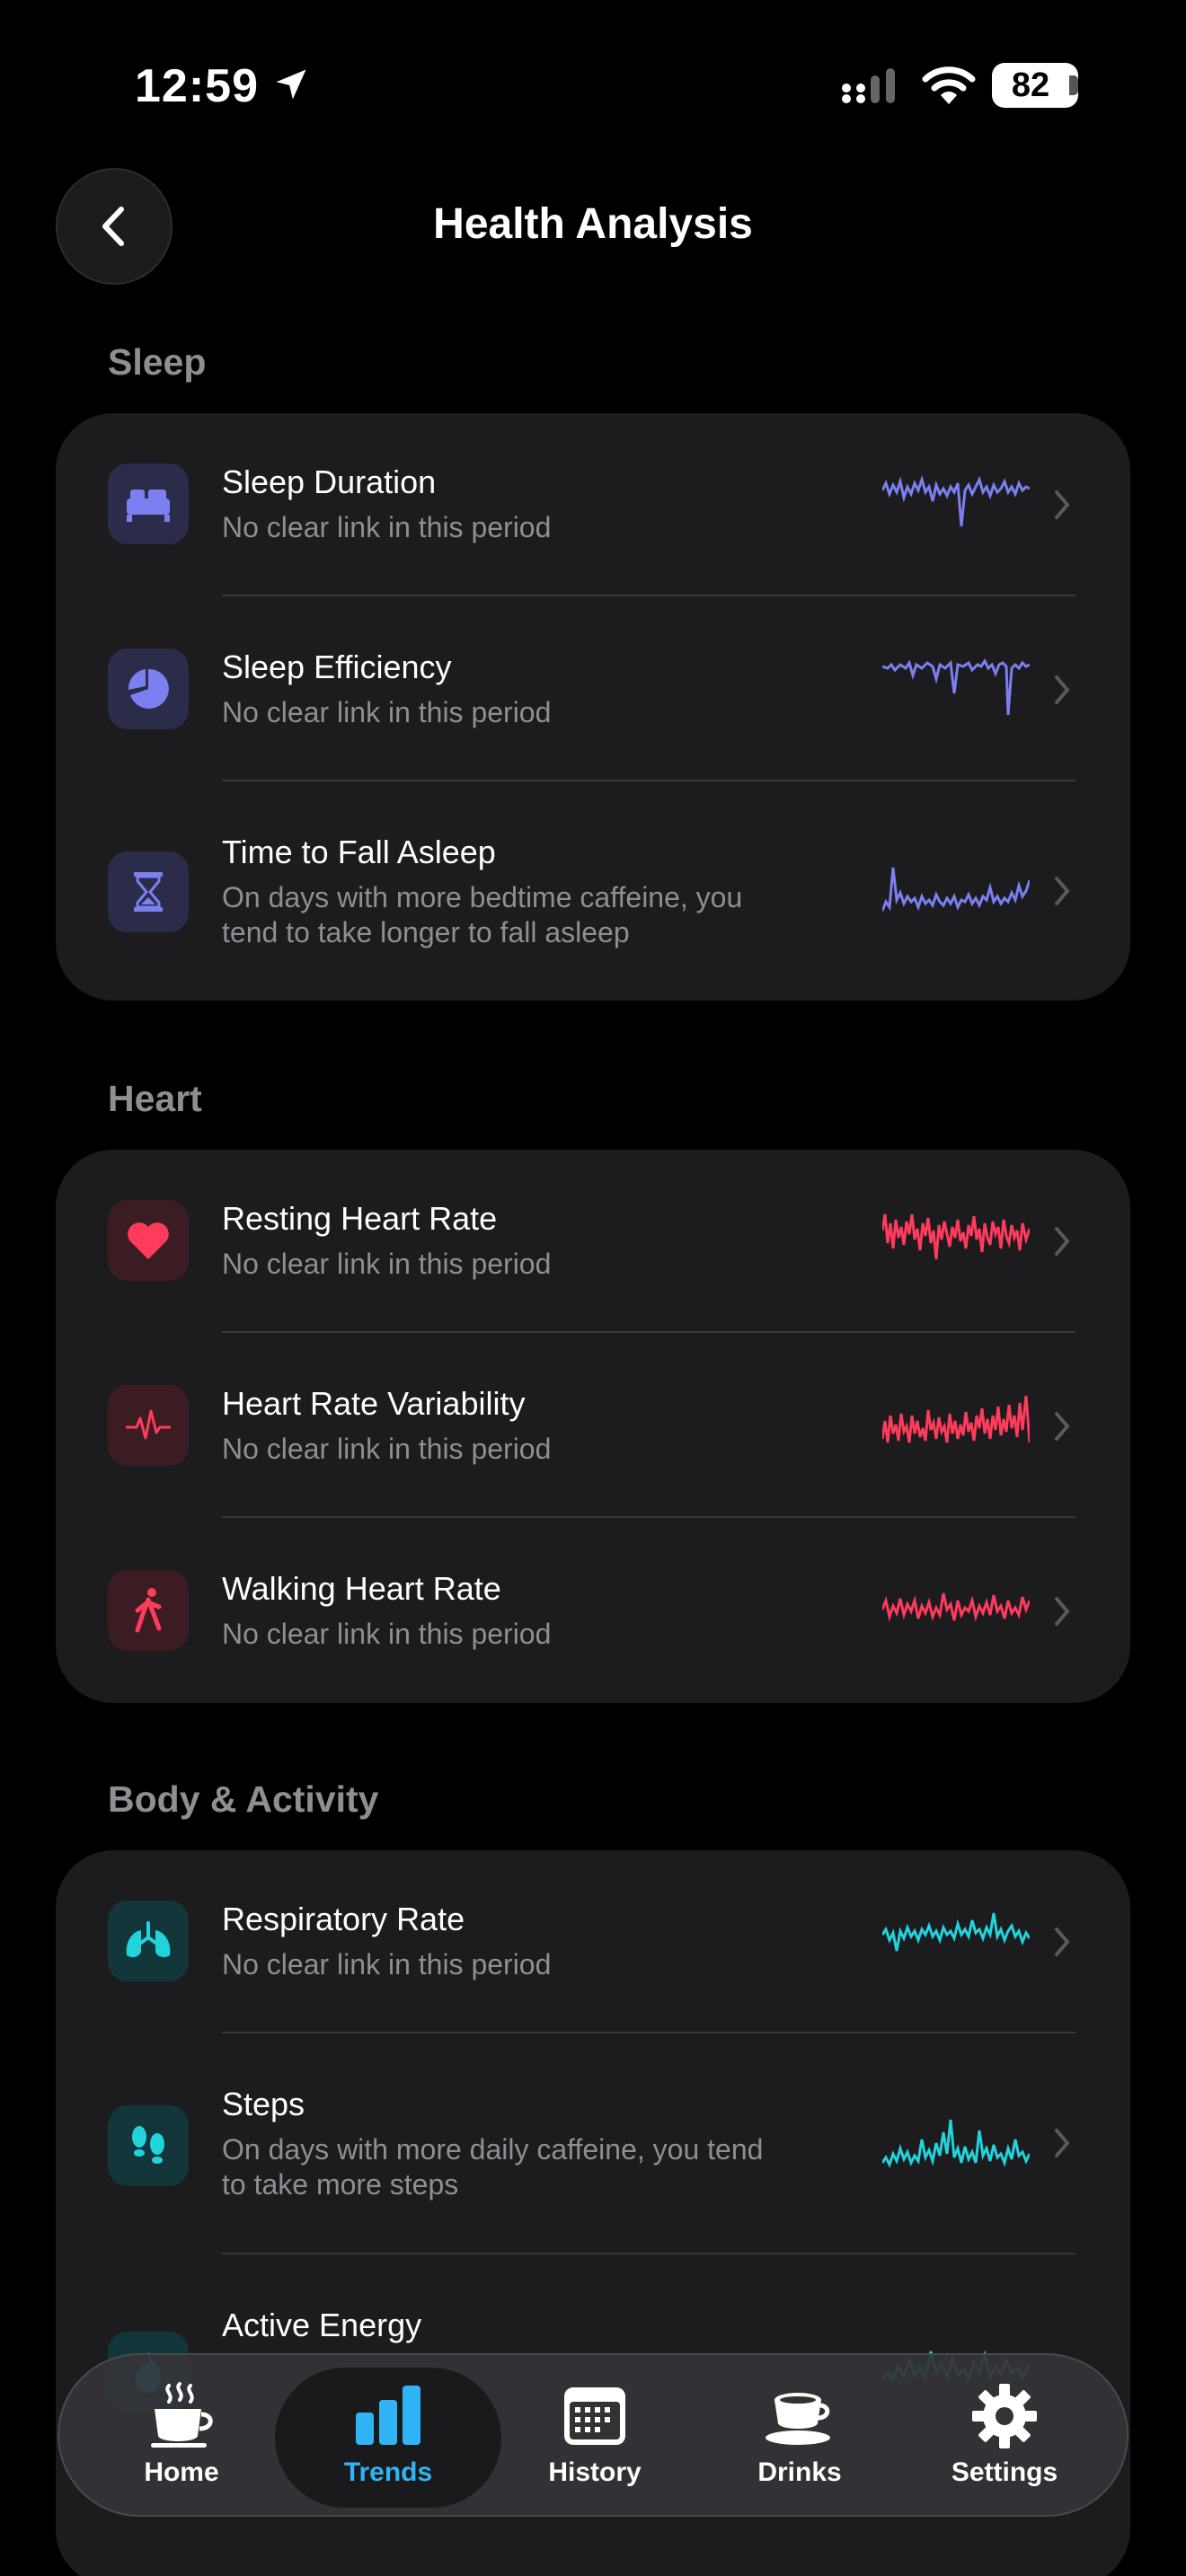 The width and height of the screenshot is (1186, 2576). Describe the element at coordinates (148, 688) in the screenshot. I see `pie-chart-icon` at that location.